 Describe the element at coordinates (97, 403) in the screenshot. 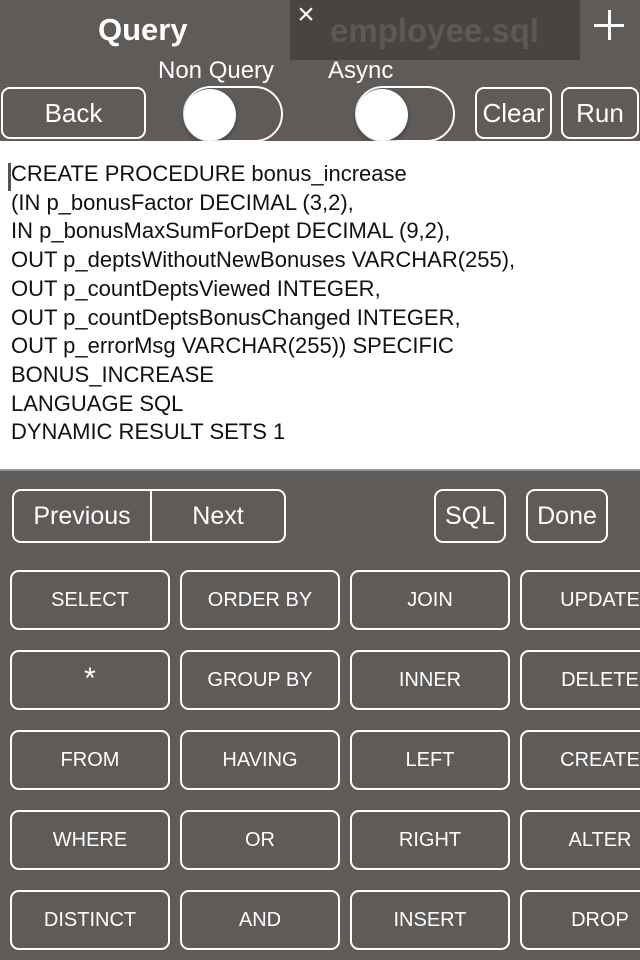

I see `code-line: LANGUAGE SQL` at that location.